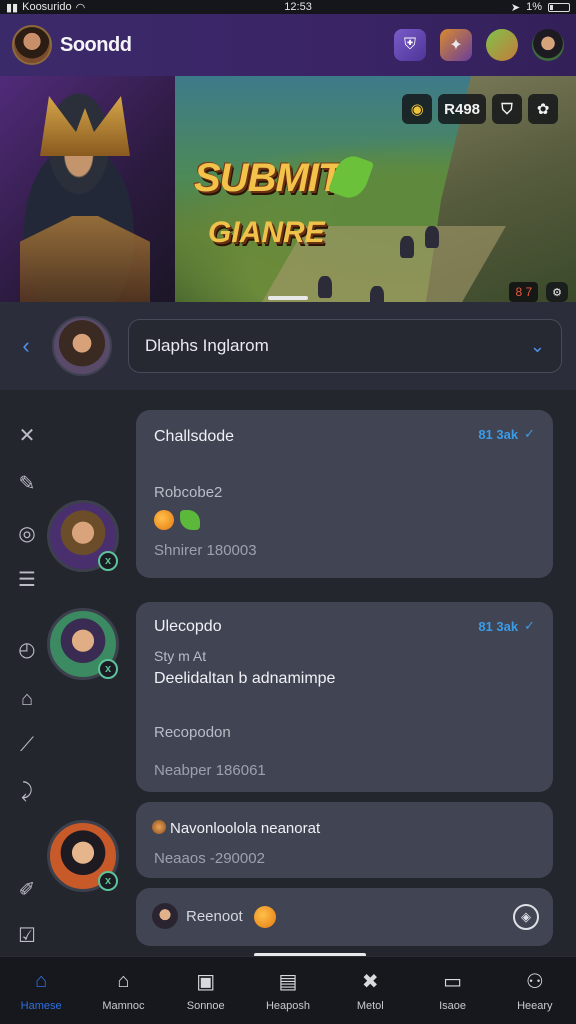 Image resolution: width=576 pixels, height=1024 pixels. Describe the element at coordinates (558, 7) in the screenshot. I see `battery-icon` at that location.